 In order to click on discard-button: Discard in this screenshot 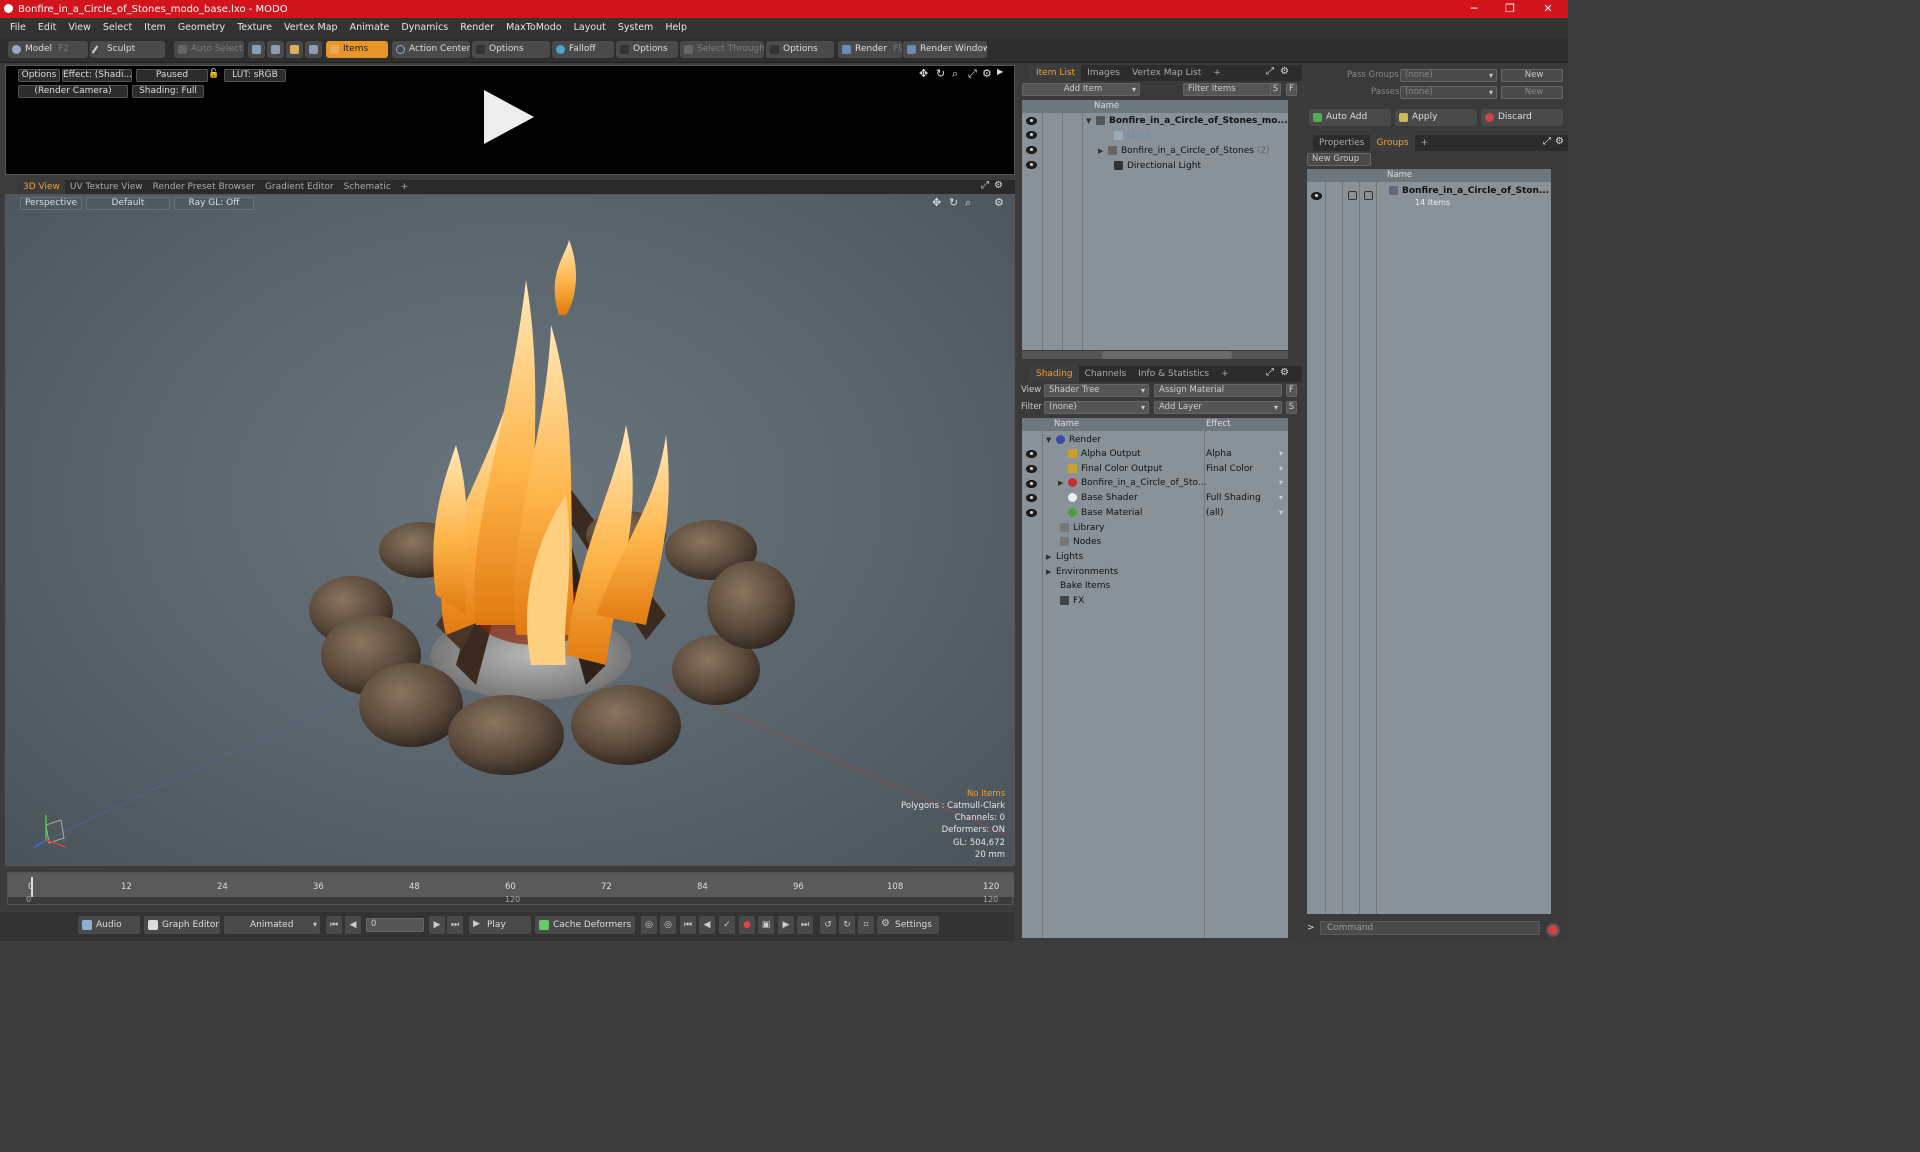, I will do `click(1522, 117)`.